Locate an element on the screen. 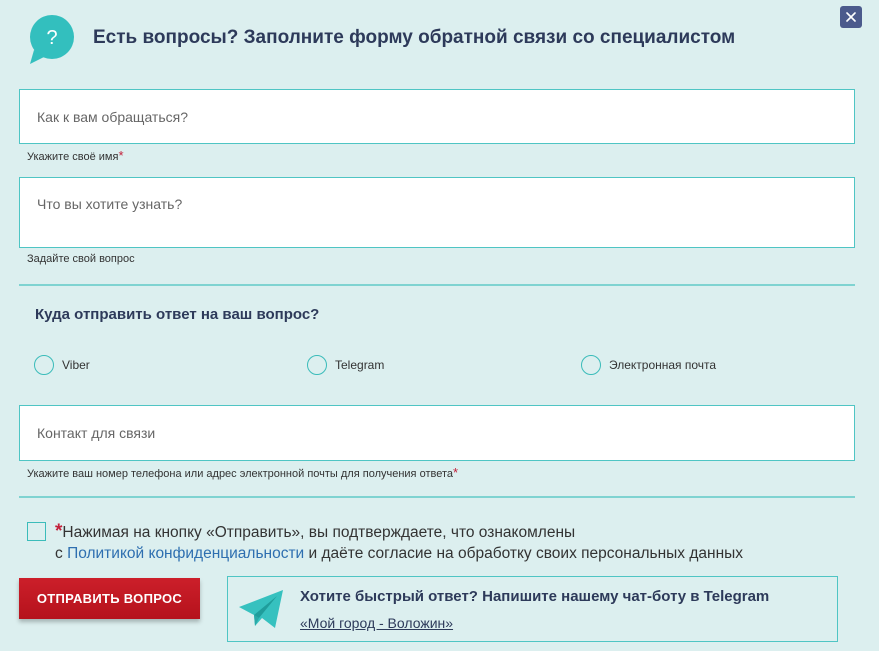 The width and height of the screenshot is (879, 651). name-hint: Укажите своё имя* is located at coordinates (75, 155).